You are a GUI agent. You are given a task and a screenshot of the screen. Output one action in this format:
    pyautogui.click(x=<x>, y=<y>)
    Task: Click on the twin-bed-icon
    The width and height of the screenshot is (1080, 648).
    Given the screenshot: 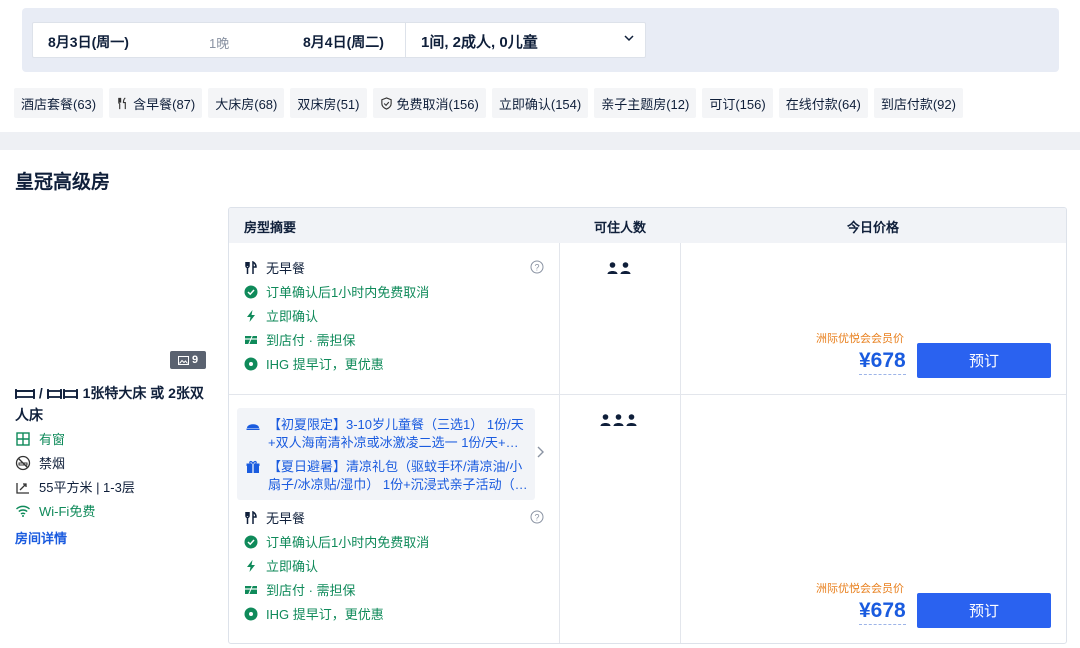 What is the action you would take?
    pyautogui.click(x=62, y=394)
    